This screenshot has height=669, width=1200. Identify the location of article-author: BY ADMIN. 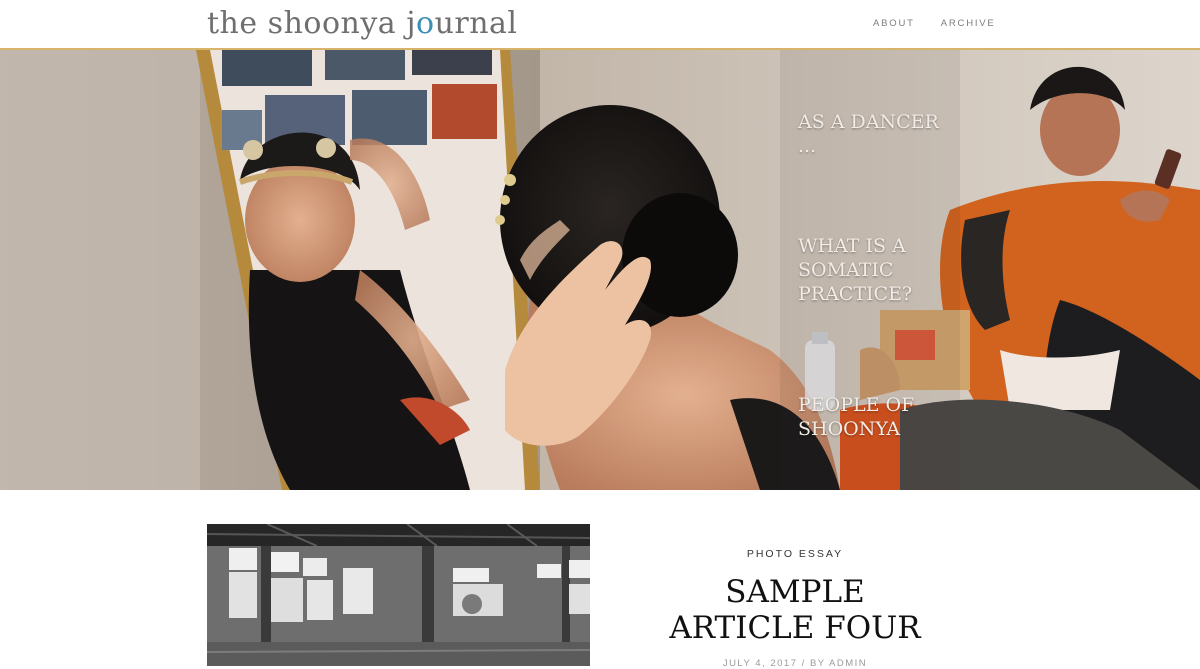
(838, 663).